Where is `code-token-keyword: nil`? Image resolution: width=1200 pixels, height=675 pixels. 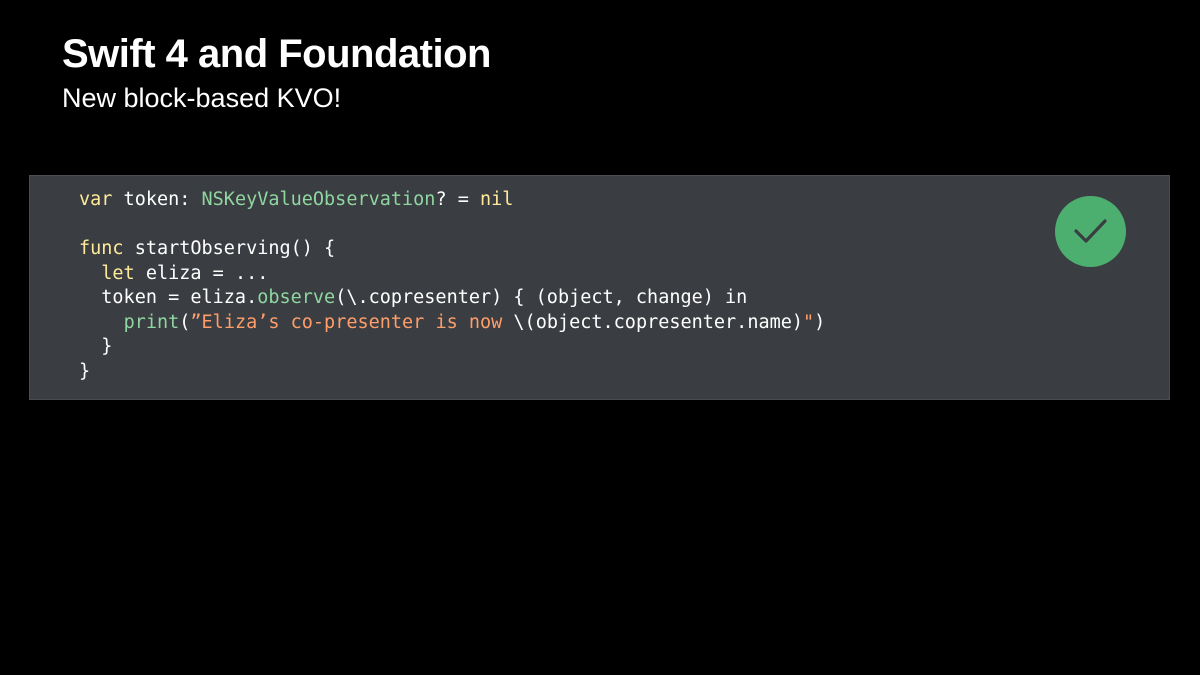 code-token-keyword: nil is located at coordinates (497, 199).